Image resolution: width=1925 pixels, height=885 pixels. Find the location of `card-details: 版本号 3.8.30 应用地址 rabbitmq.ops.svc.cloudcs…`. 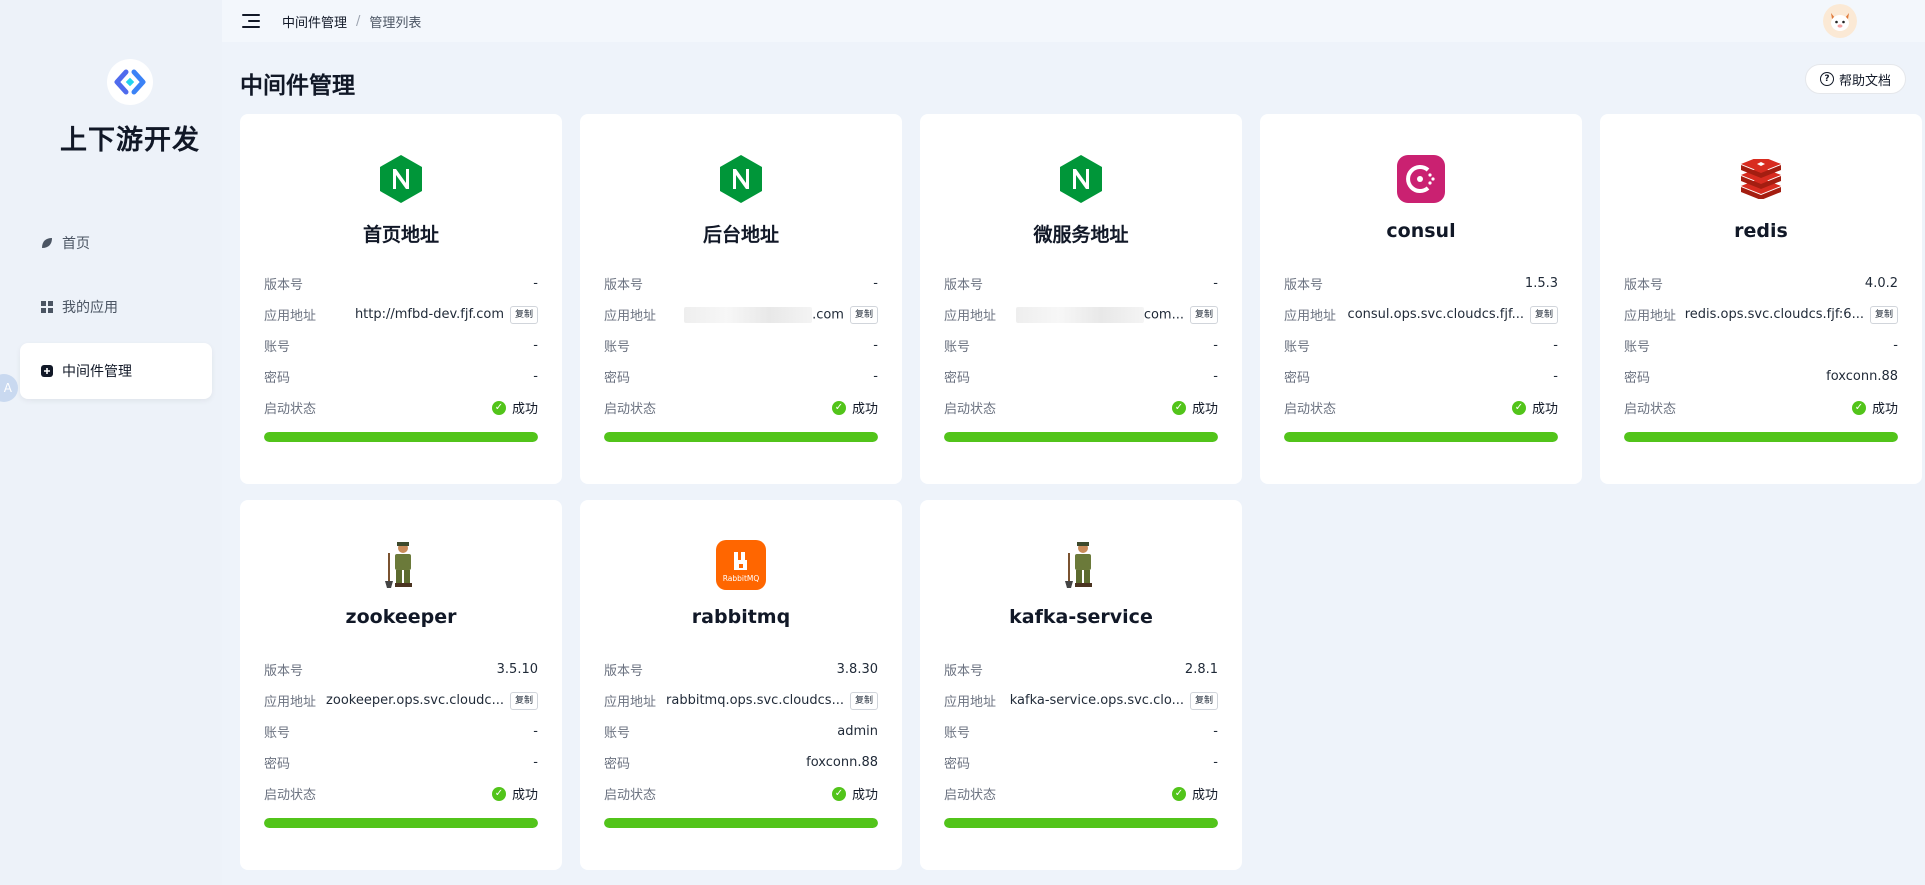

card-details: 版本号 3.8.30 应用地址 rabbitmq.ops.svc.cloudcs… is located at coordinates (741, 741).